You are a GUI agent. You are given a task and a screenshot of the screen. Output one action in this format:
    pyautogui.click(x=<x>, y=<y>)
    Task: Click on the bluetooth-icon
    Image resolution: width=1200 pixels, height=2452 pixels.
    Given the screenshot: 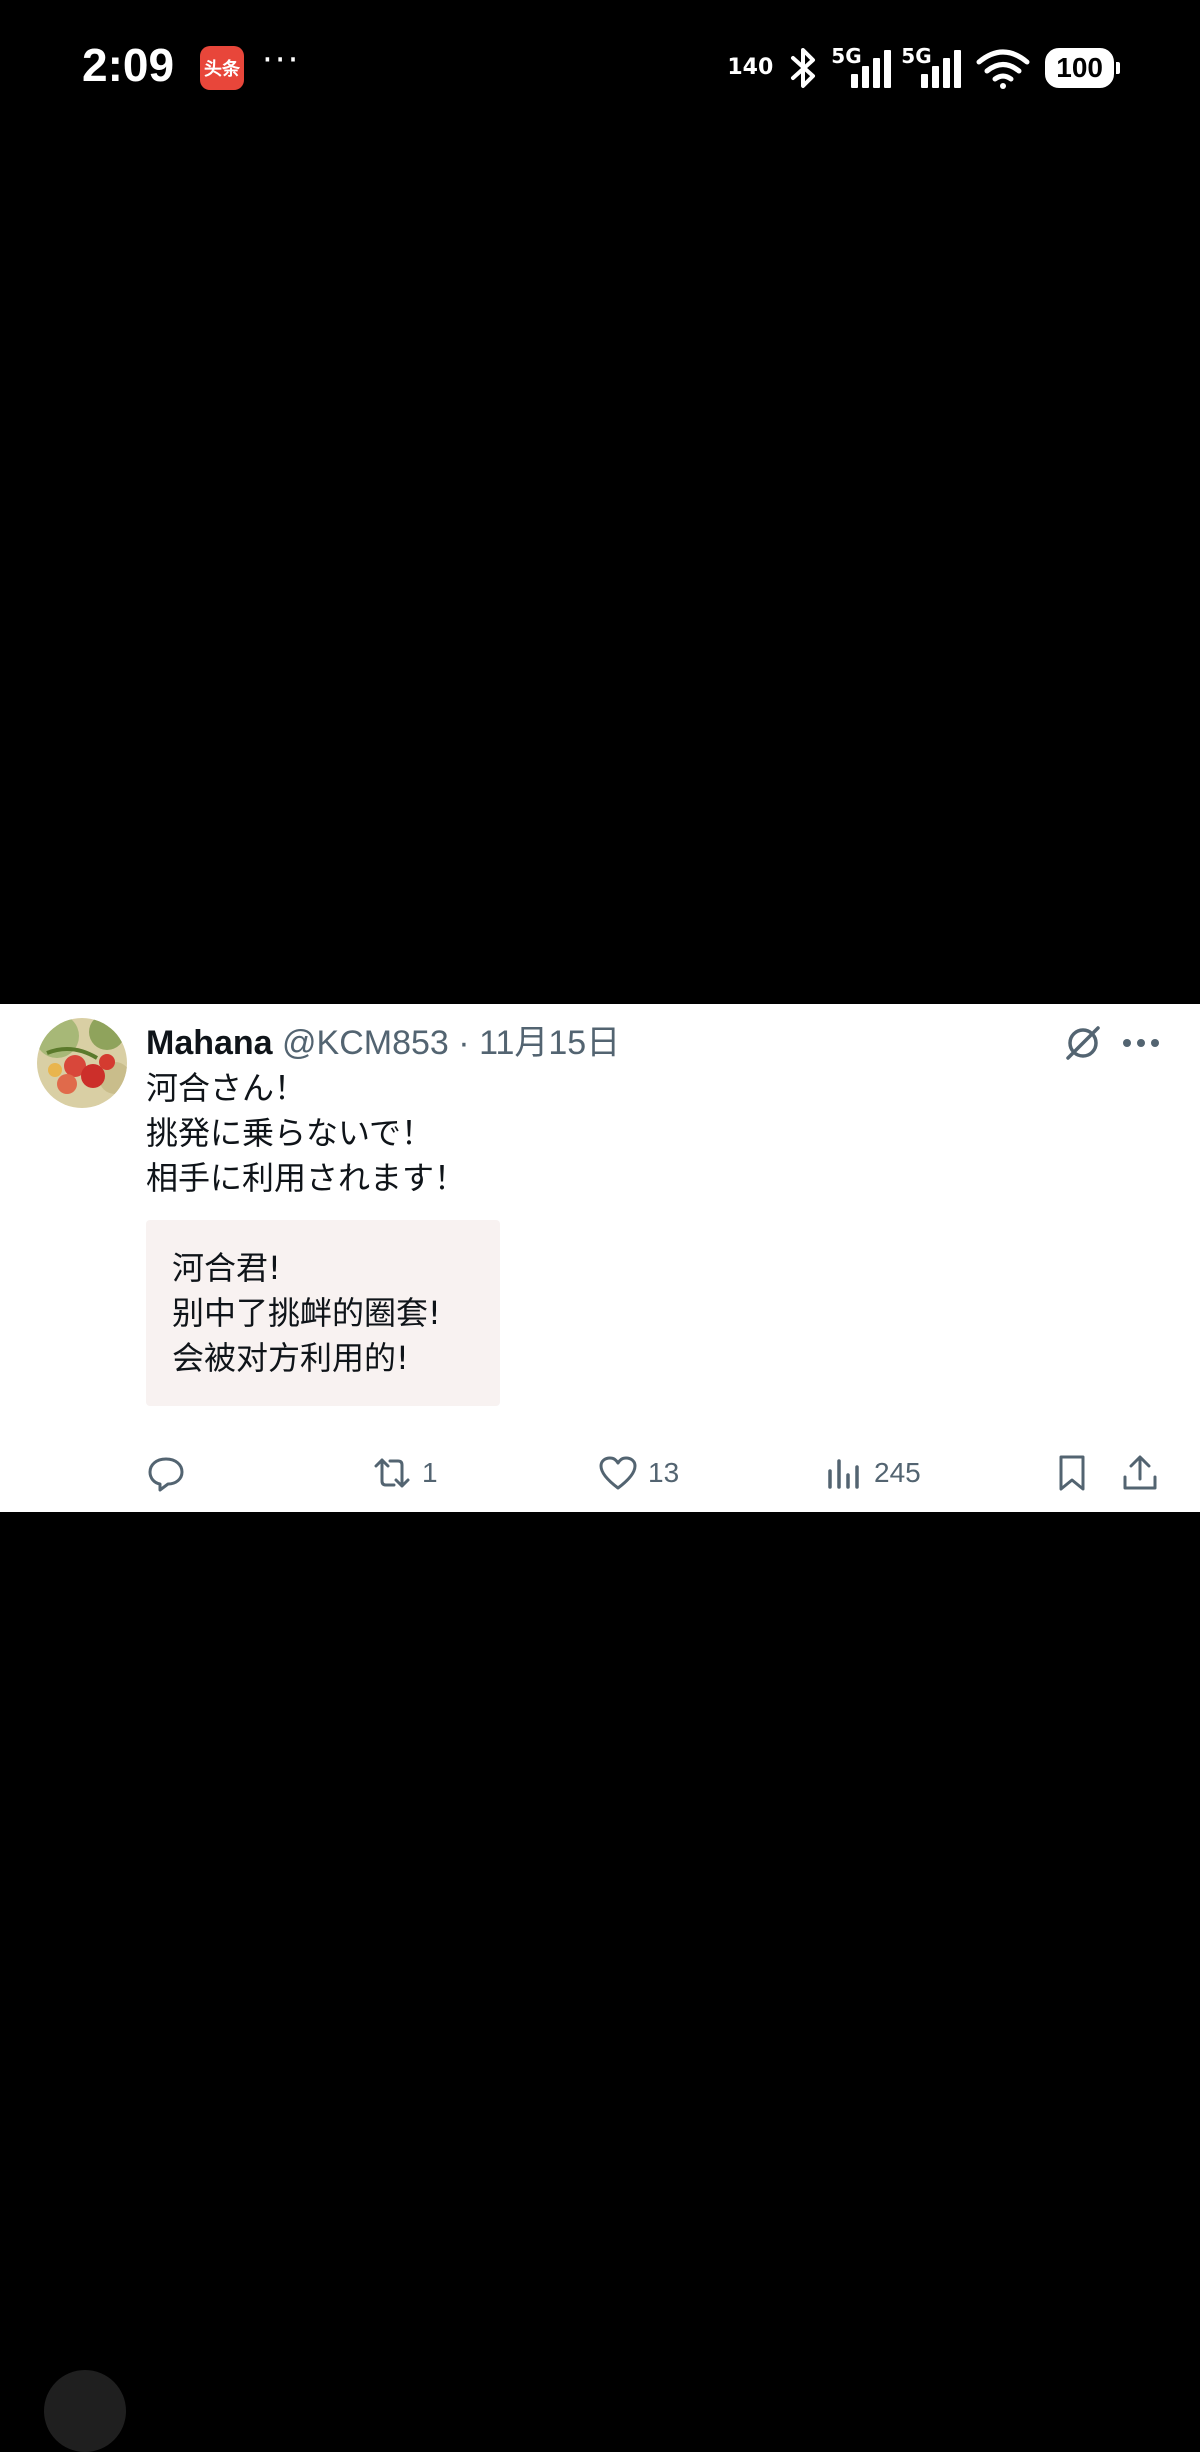 What is the action you would take?
    pyautogui.click(x=803, y=68)
    